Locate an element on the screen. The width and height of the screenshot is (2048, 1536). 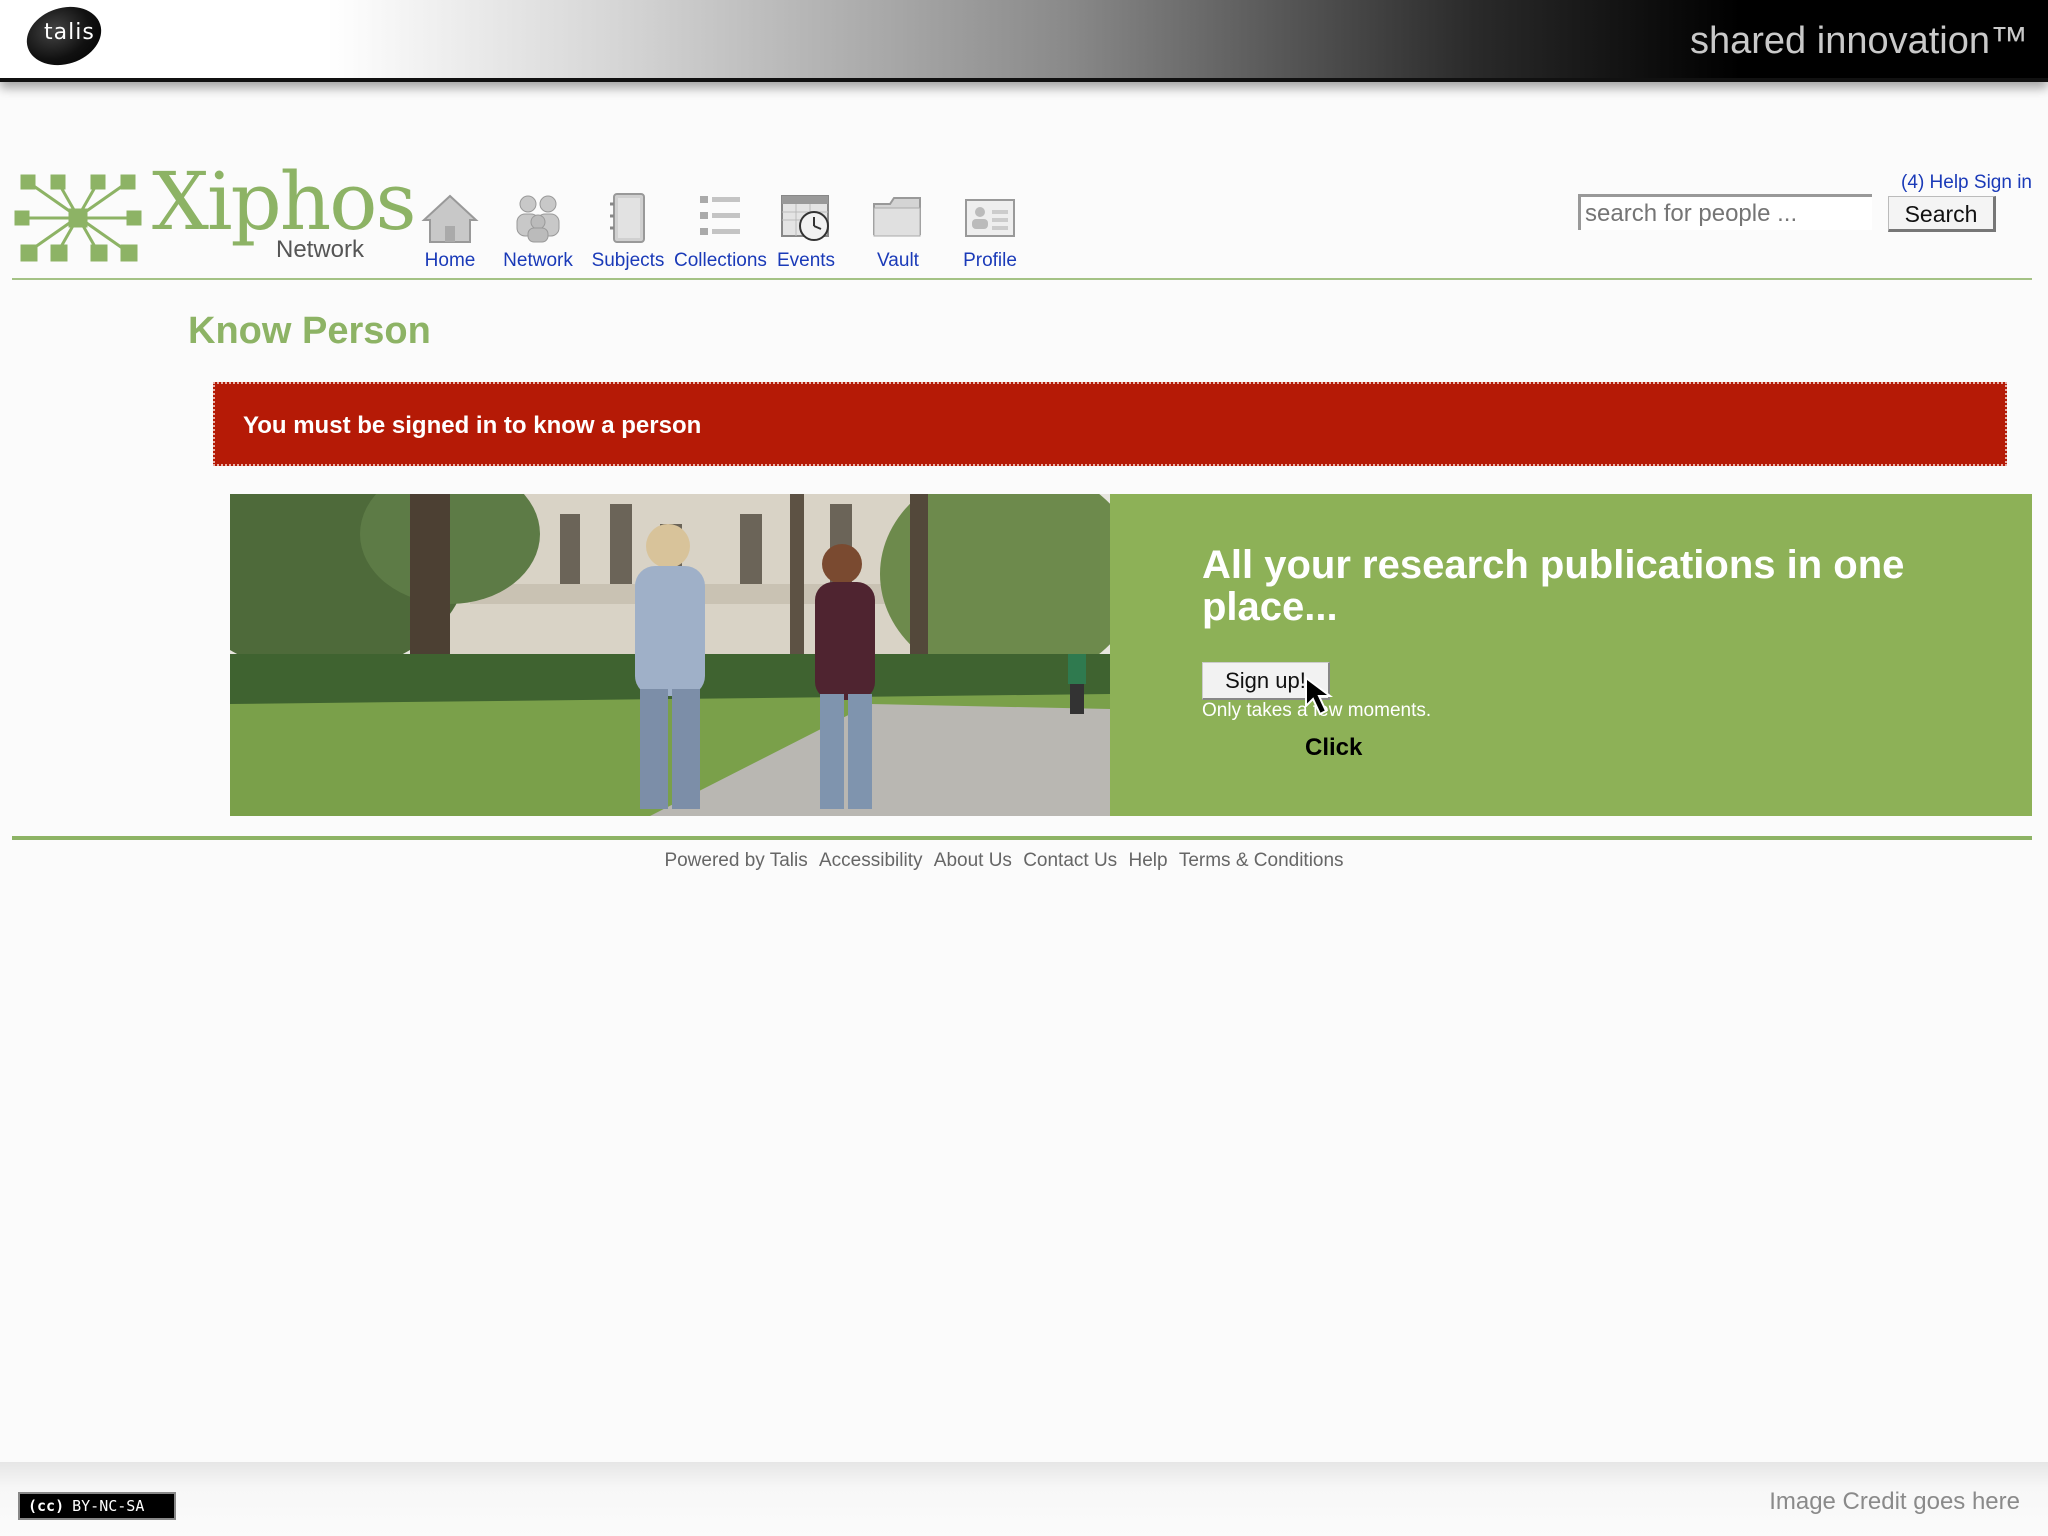
search-button: Search is located at coordinates (1942, 214).